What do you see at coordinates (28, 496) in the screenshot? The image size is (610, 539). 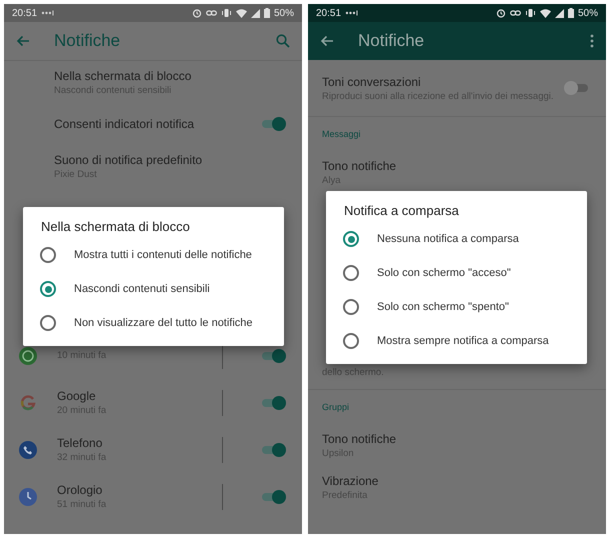 I see `clock-icon` at bounding box center [28, 496].